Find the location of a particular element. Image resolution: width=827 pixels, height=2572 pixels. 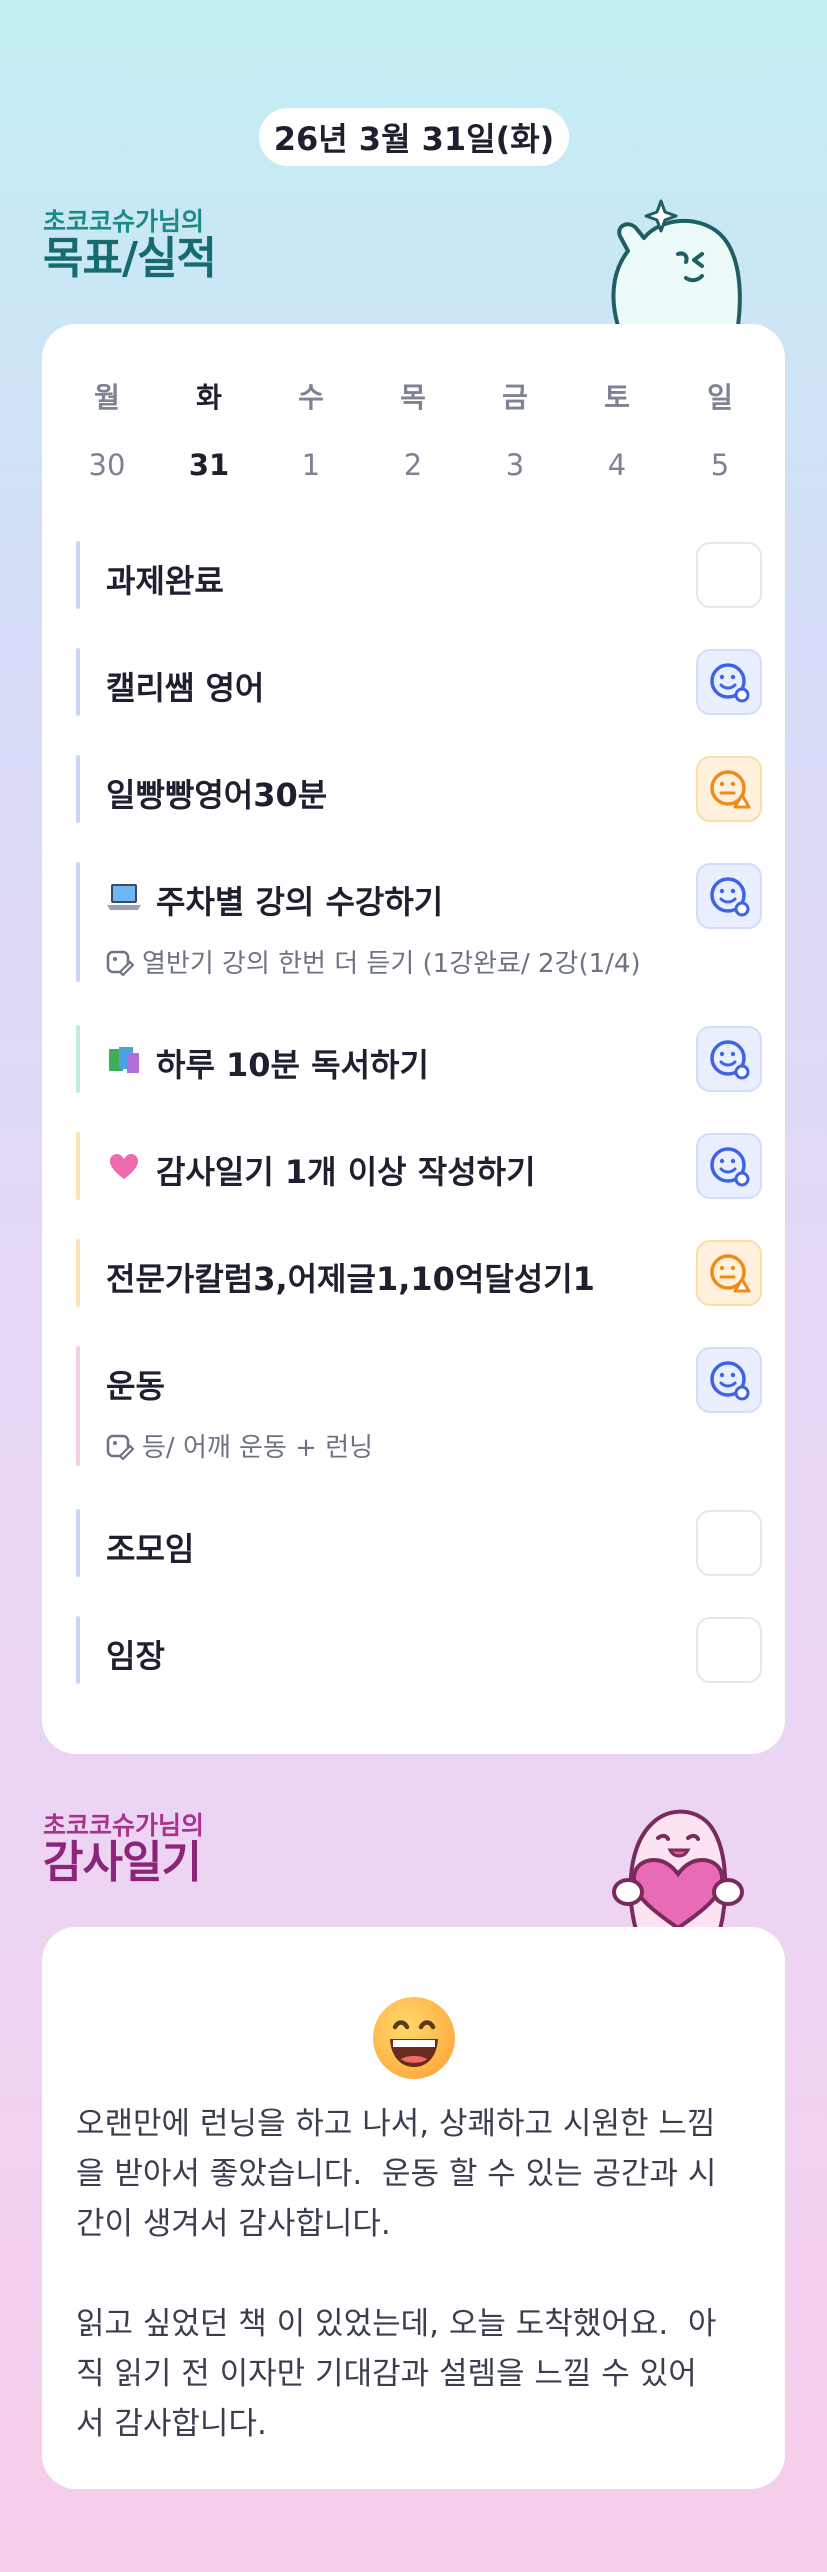

grinning-face-icon is located at coordinates (414, 2038).